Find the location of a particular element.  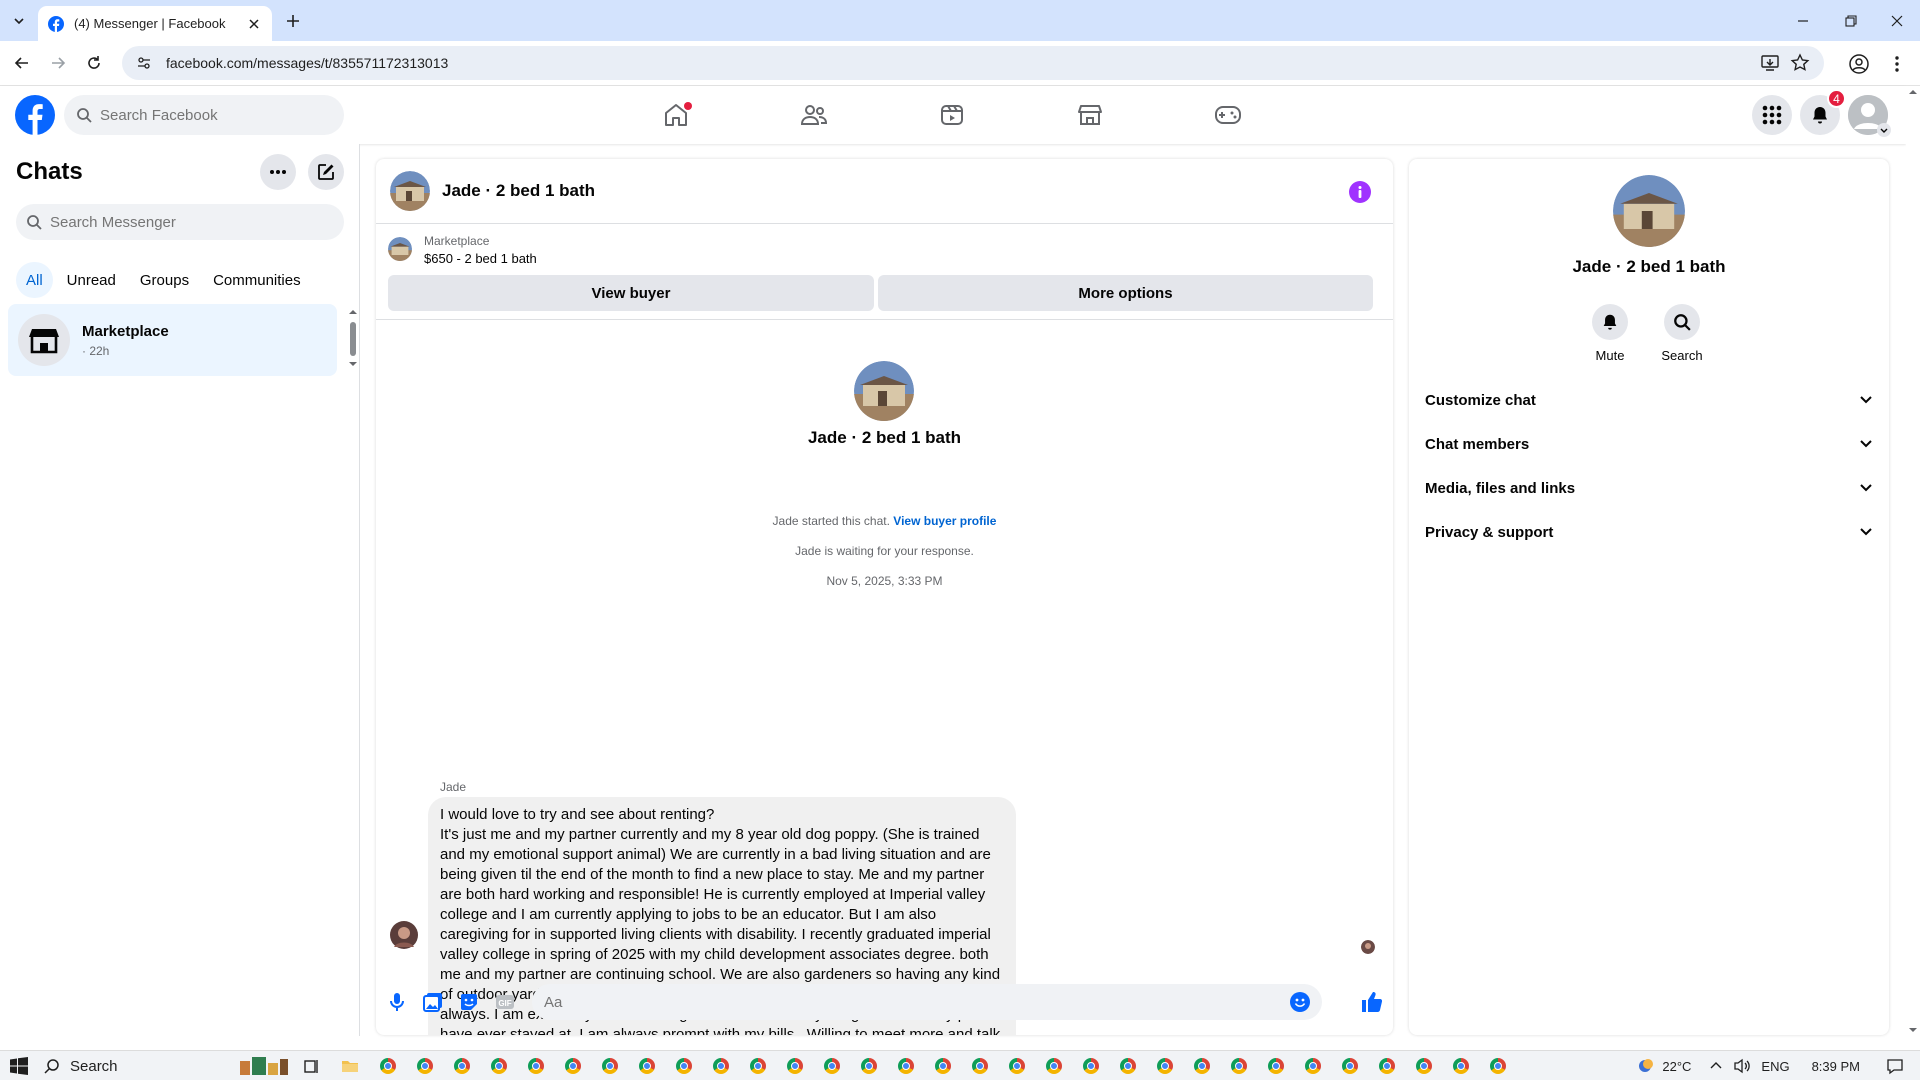

menu-button is located at coordinates (1772, 115).